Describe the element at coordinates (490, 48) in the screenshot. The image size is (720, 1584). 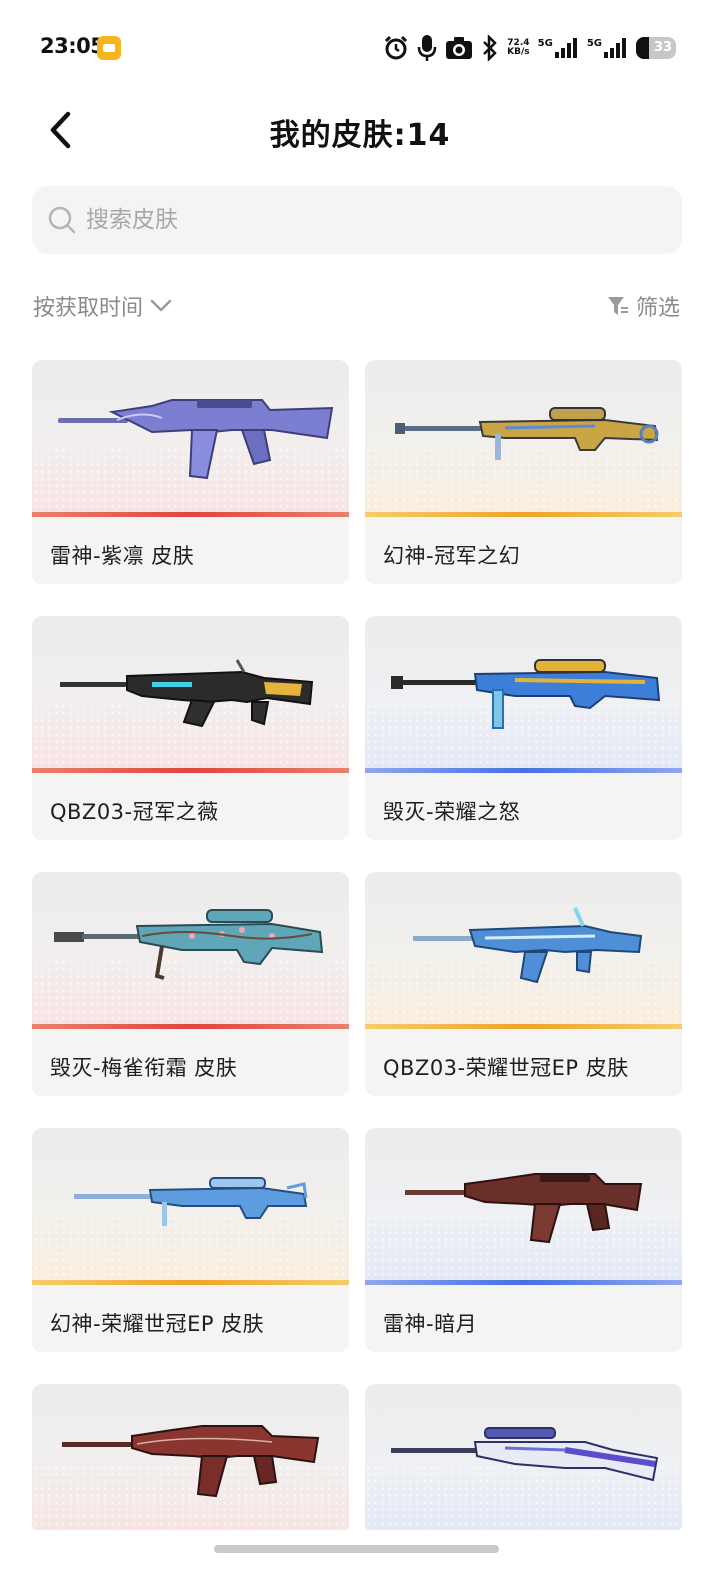
I see `bluetooth-icon` at that location.